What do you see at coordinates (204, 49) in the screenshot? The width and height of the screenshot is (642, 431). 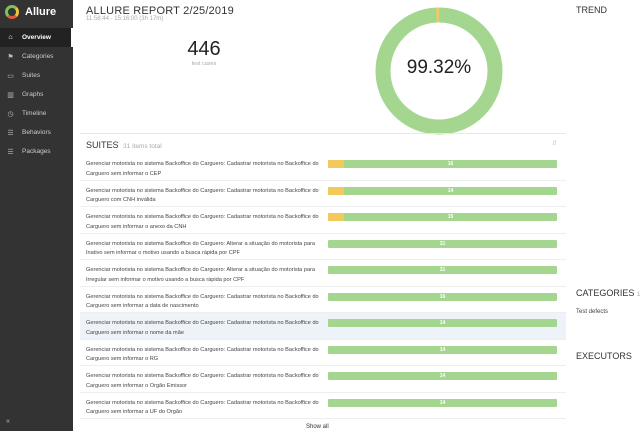 I see `test-case-count: 446` at bounding box center [204, 49].